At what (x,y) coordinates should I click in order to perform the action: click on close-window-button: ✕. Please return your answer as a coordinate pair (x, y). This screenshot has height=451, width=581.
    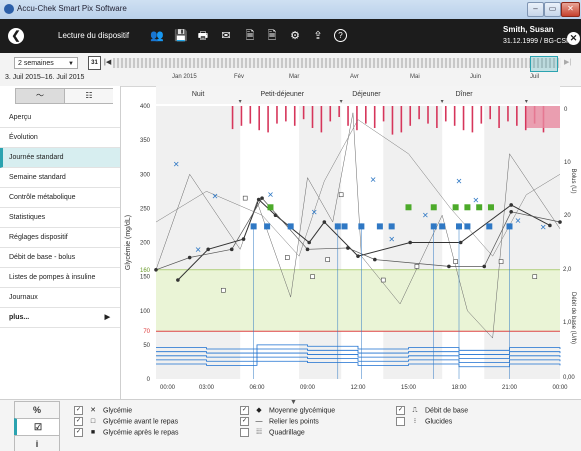
    Looking at the image, I should click on (570, 9).